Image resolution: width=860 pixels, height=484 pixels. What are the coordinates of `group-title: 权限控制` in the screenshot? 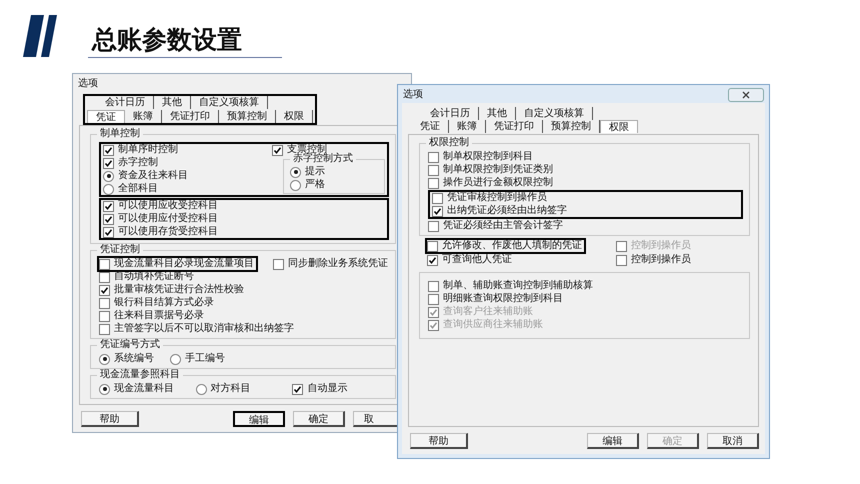 It's located at (449, 143).